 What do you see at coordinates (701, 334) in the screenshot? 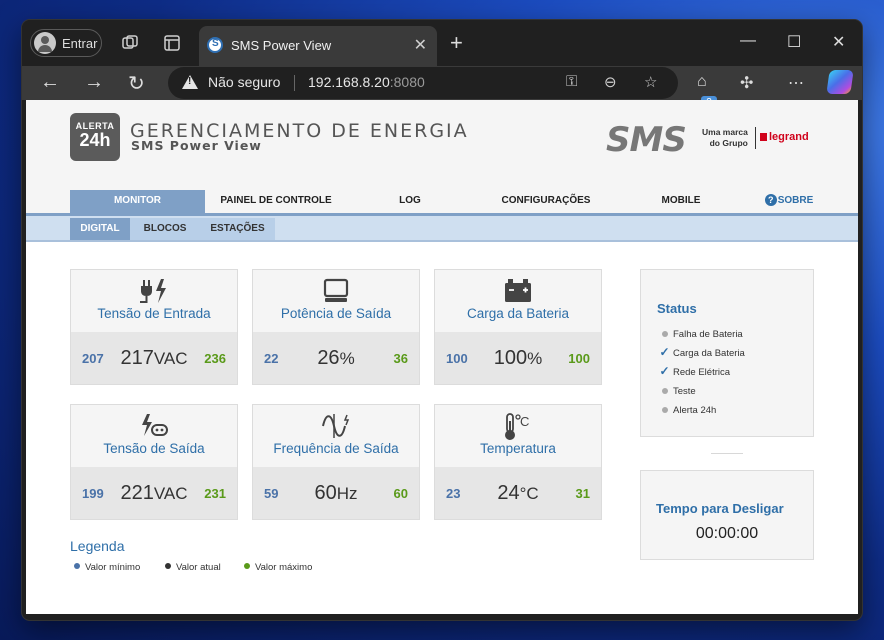
I see `status-item: Falha de Bateria` at bounding box center [701, 334].